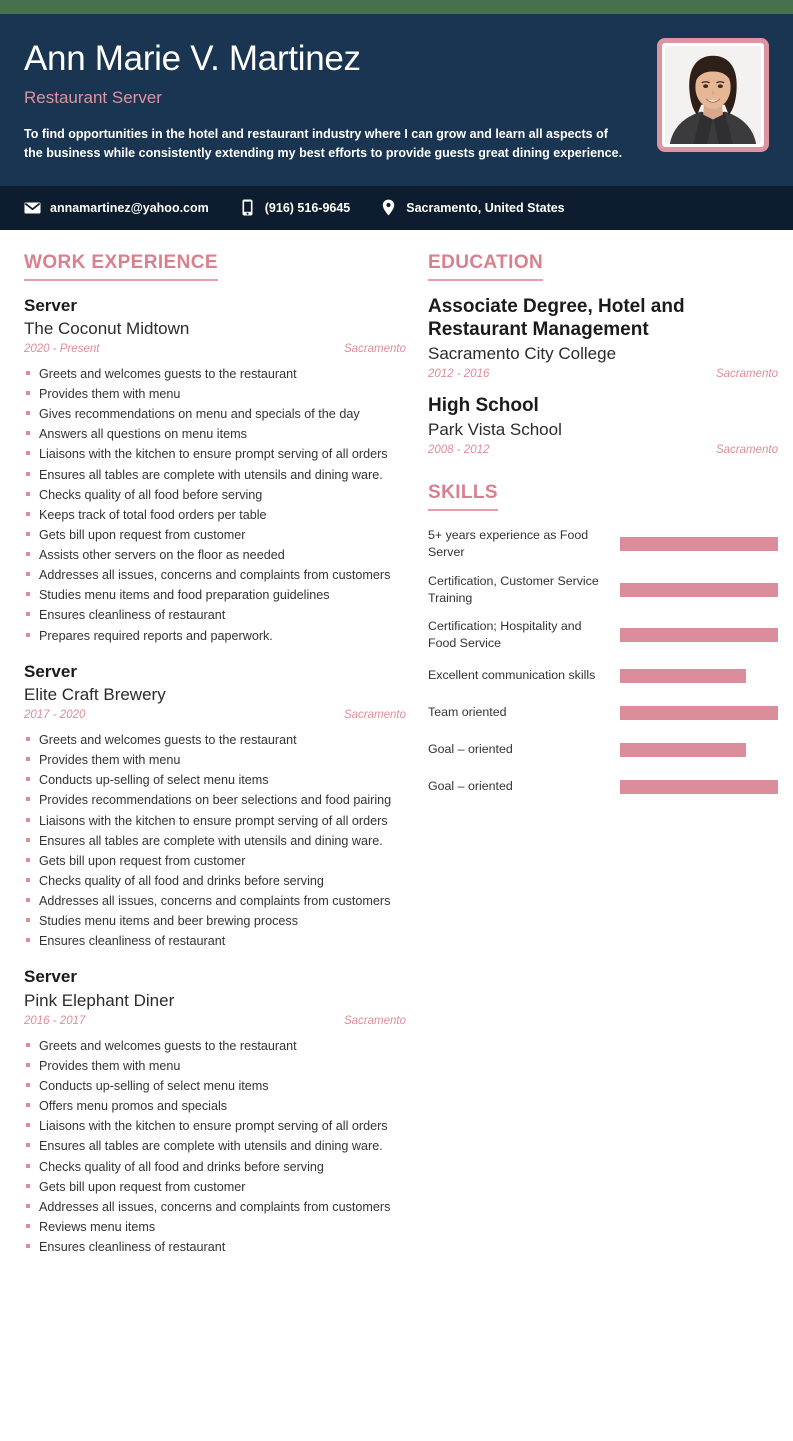 The width and height of the screenshot is (793, 1441). What do you see at coordinates (99, 1000) in the screenshot?
I see `work-organization: Pink Elephant Diner` at bounding box center [99, 1000].